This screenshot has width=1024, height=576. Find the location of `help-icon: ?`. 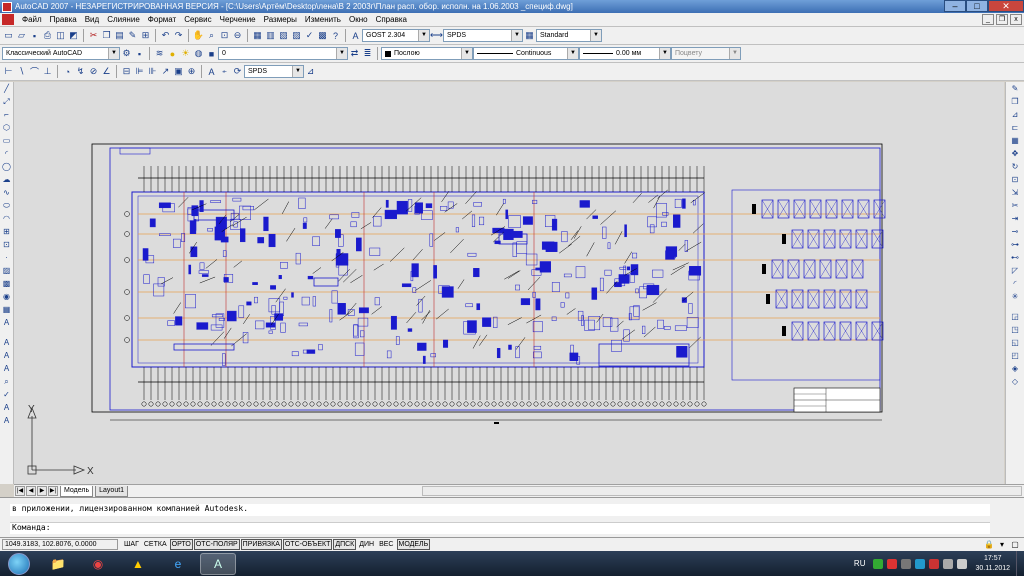

help-icon: ? is located at coordinates (335, 36).